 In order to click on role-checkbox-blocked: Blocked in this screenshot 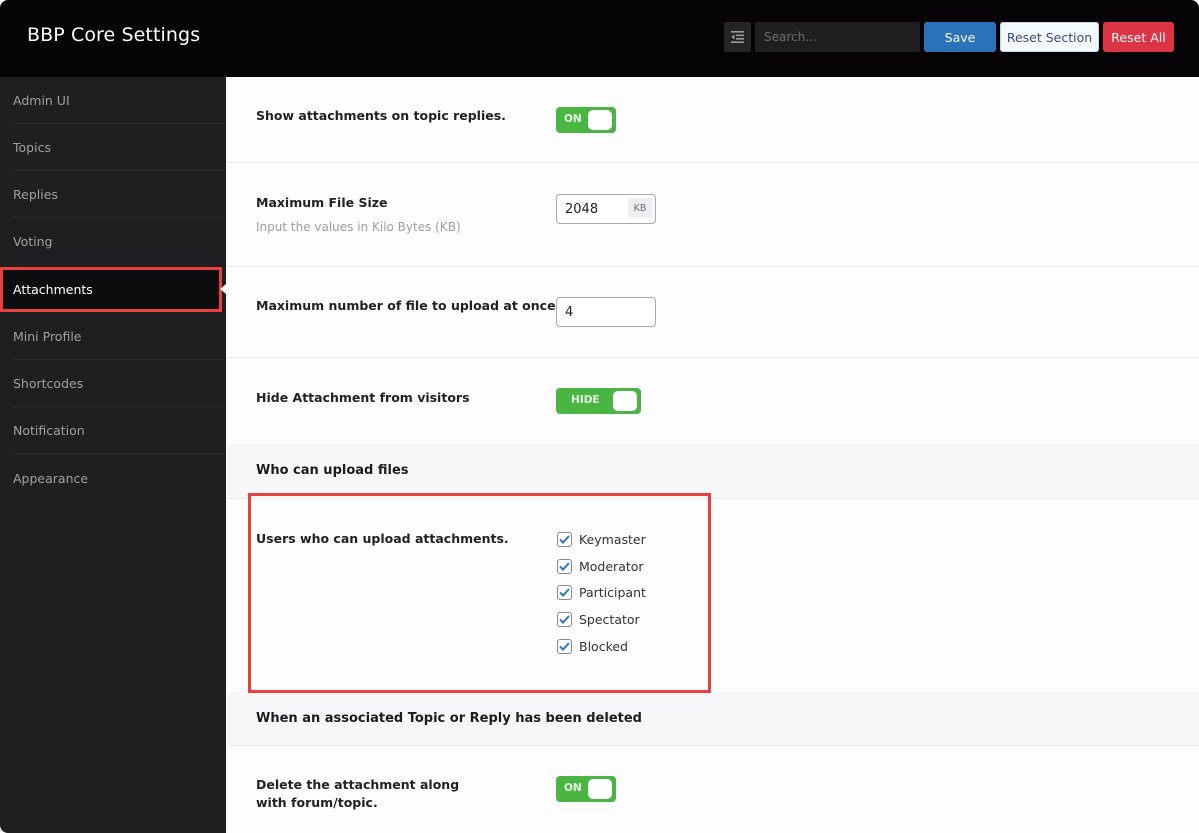, I will do `click(592, 646)`.